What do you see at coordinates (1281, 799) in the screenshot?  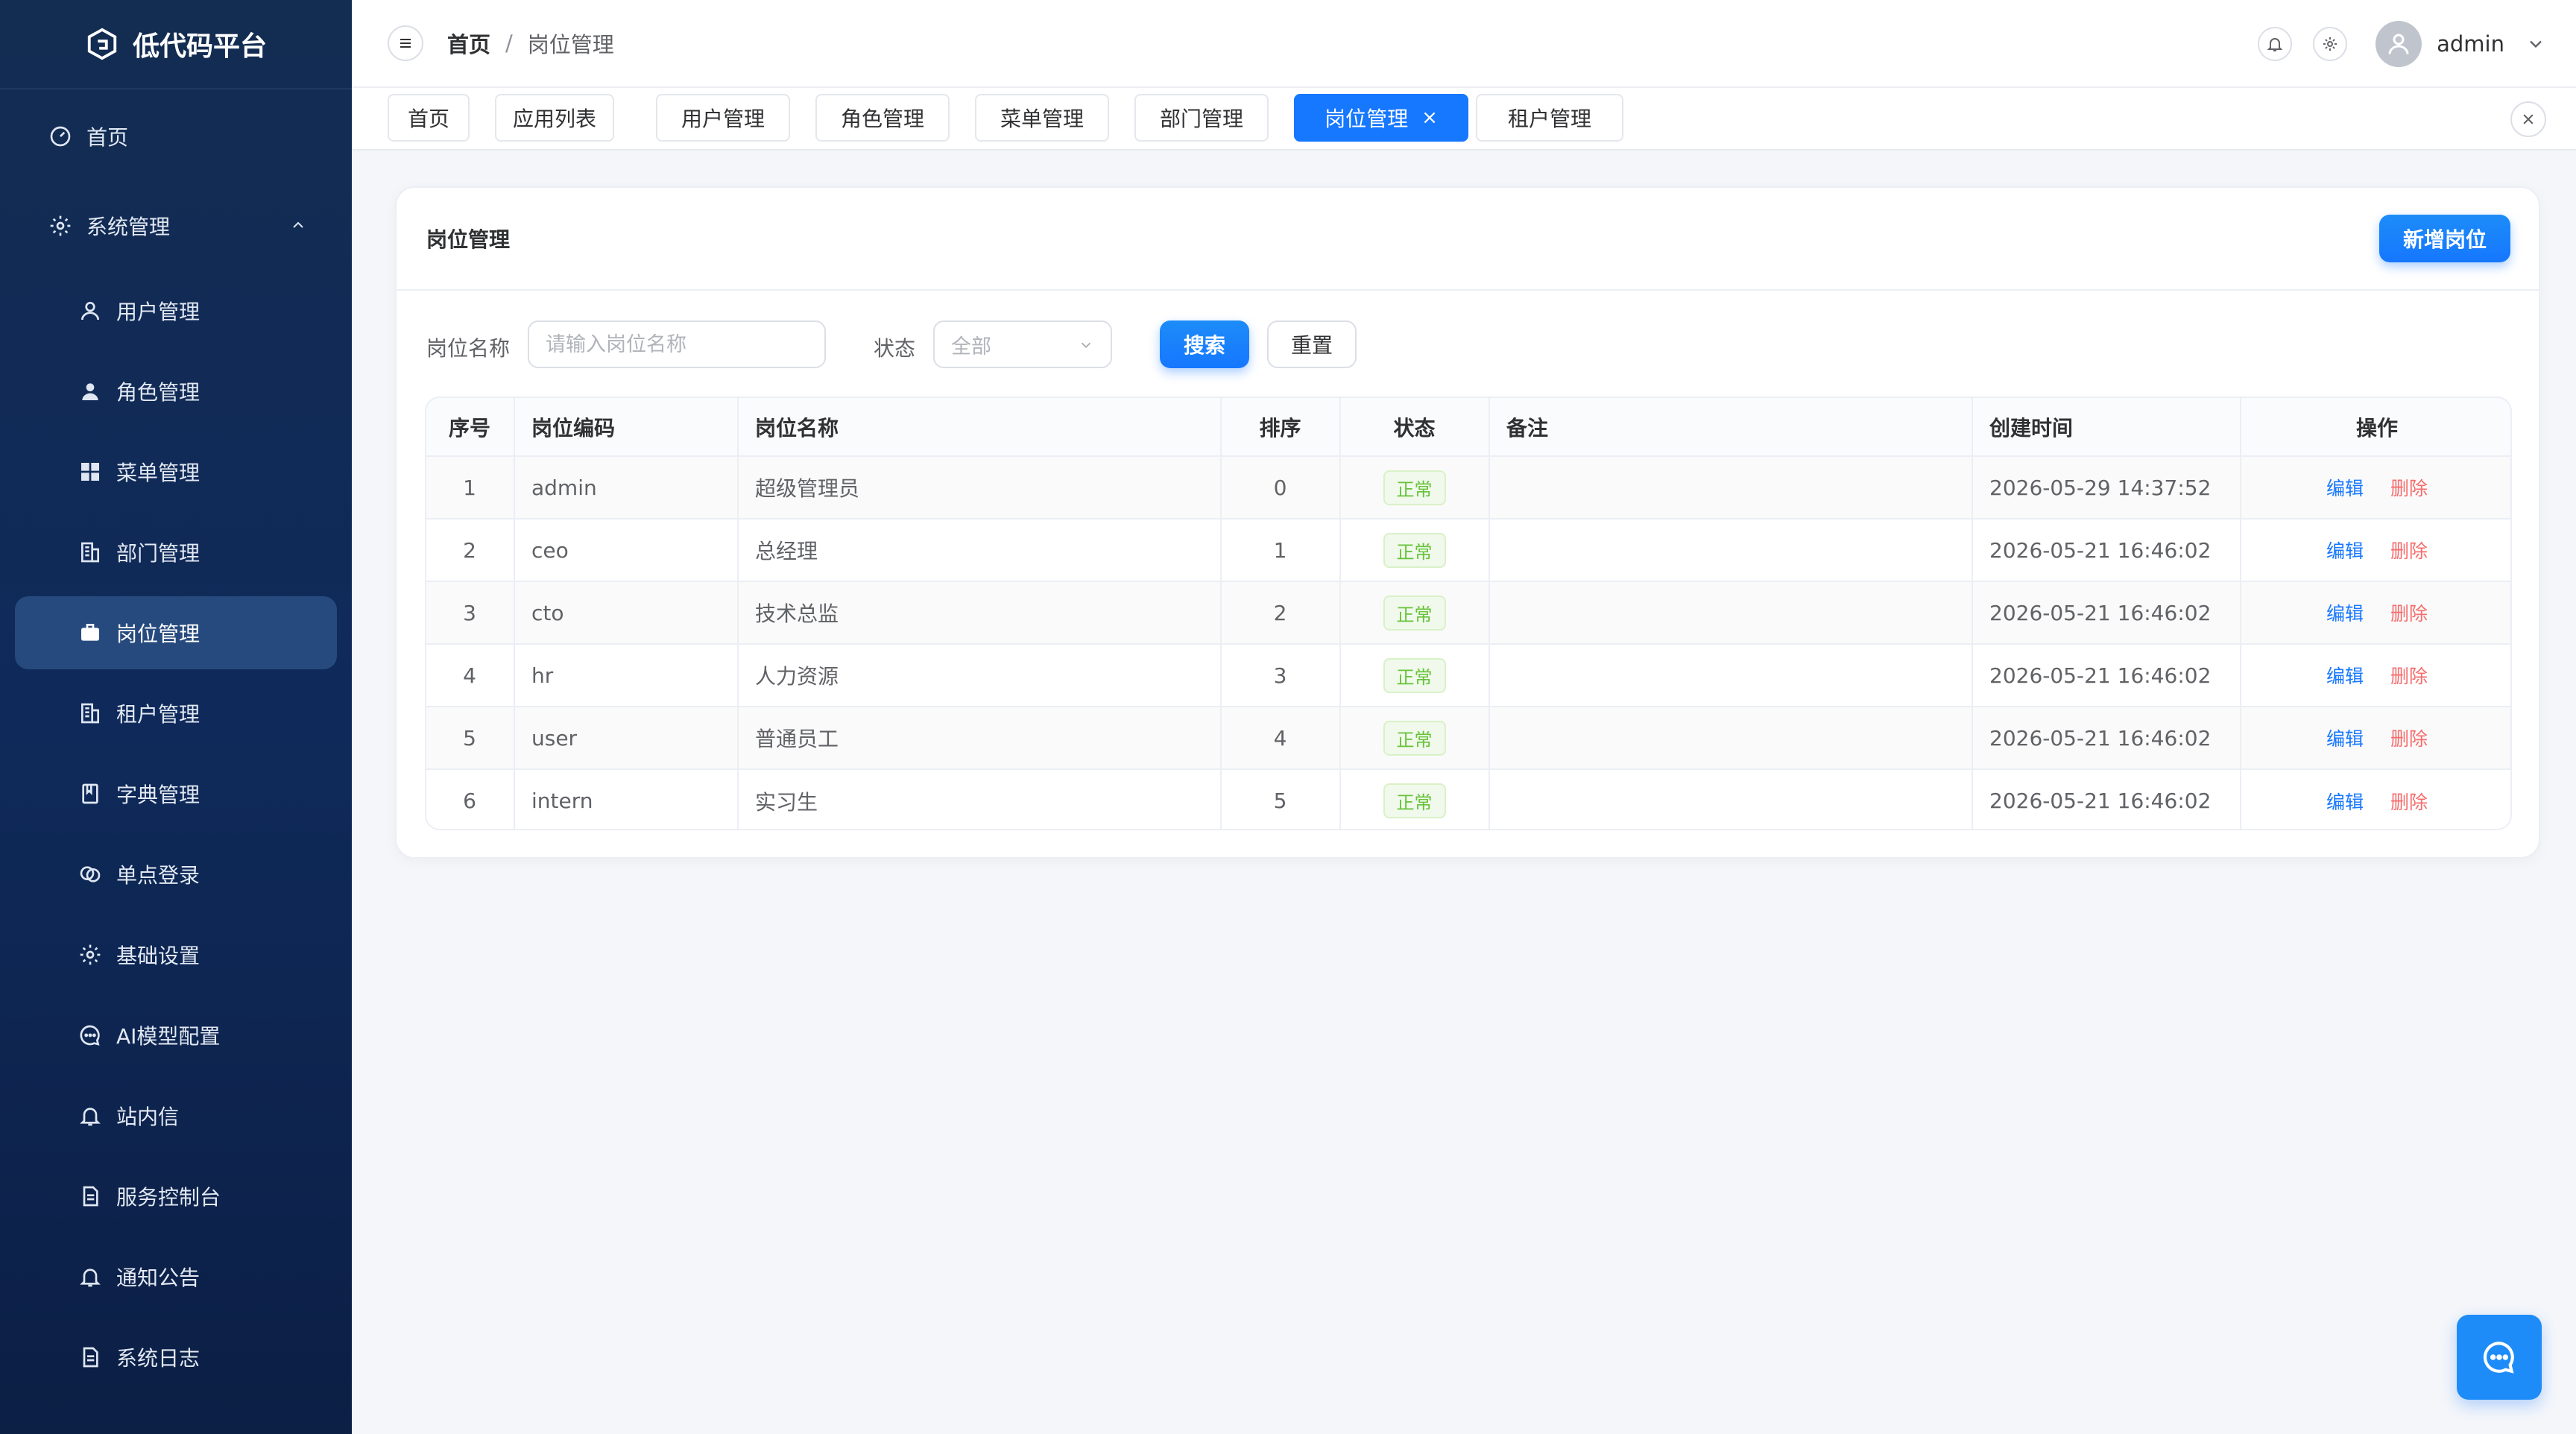 I see `cell-sort: 5` at bounding box center [1281, 799].